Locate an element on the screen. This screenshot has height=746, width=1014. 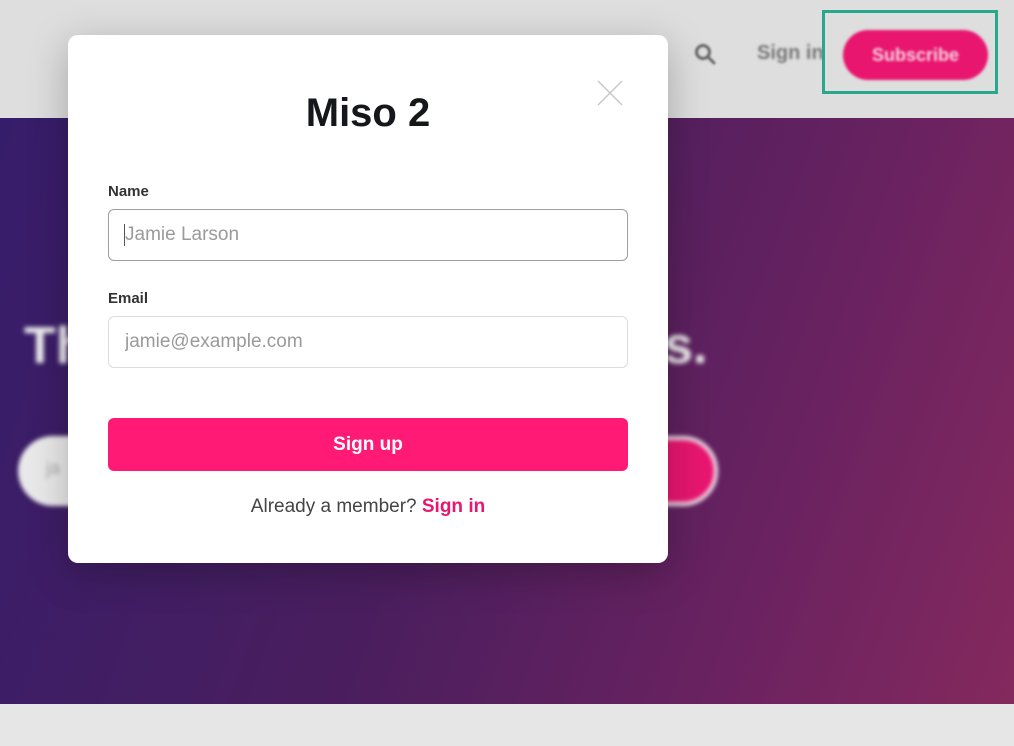
hero-input-hint: ja is located at coordinates (53, 468).